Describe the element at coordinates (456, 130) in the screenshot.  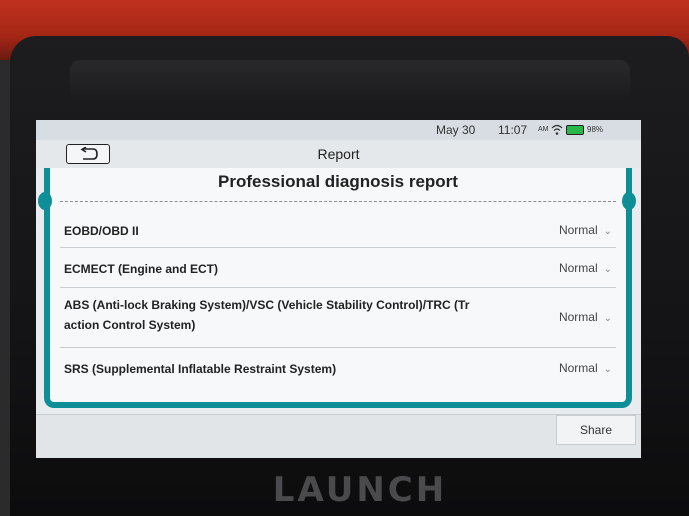
I see `status-date: May 30` at that location.